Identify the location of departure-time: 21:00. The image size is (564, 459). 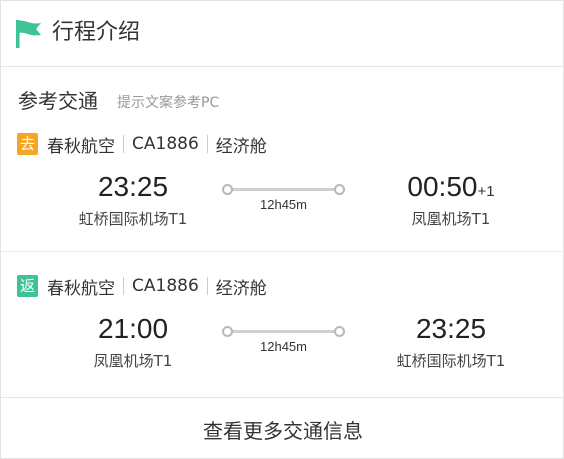
(133, 328).